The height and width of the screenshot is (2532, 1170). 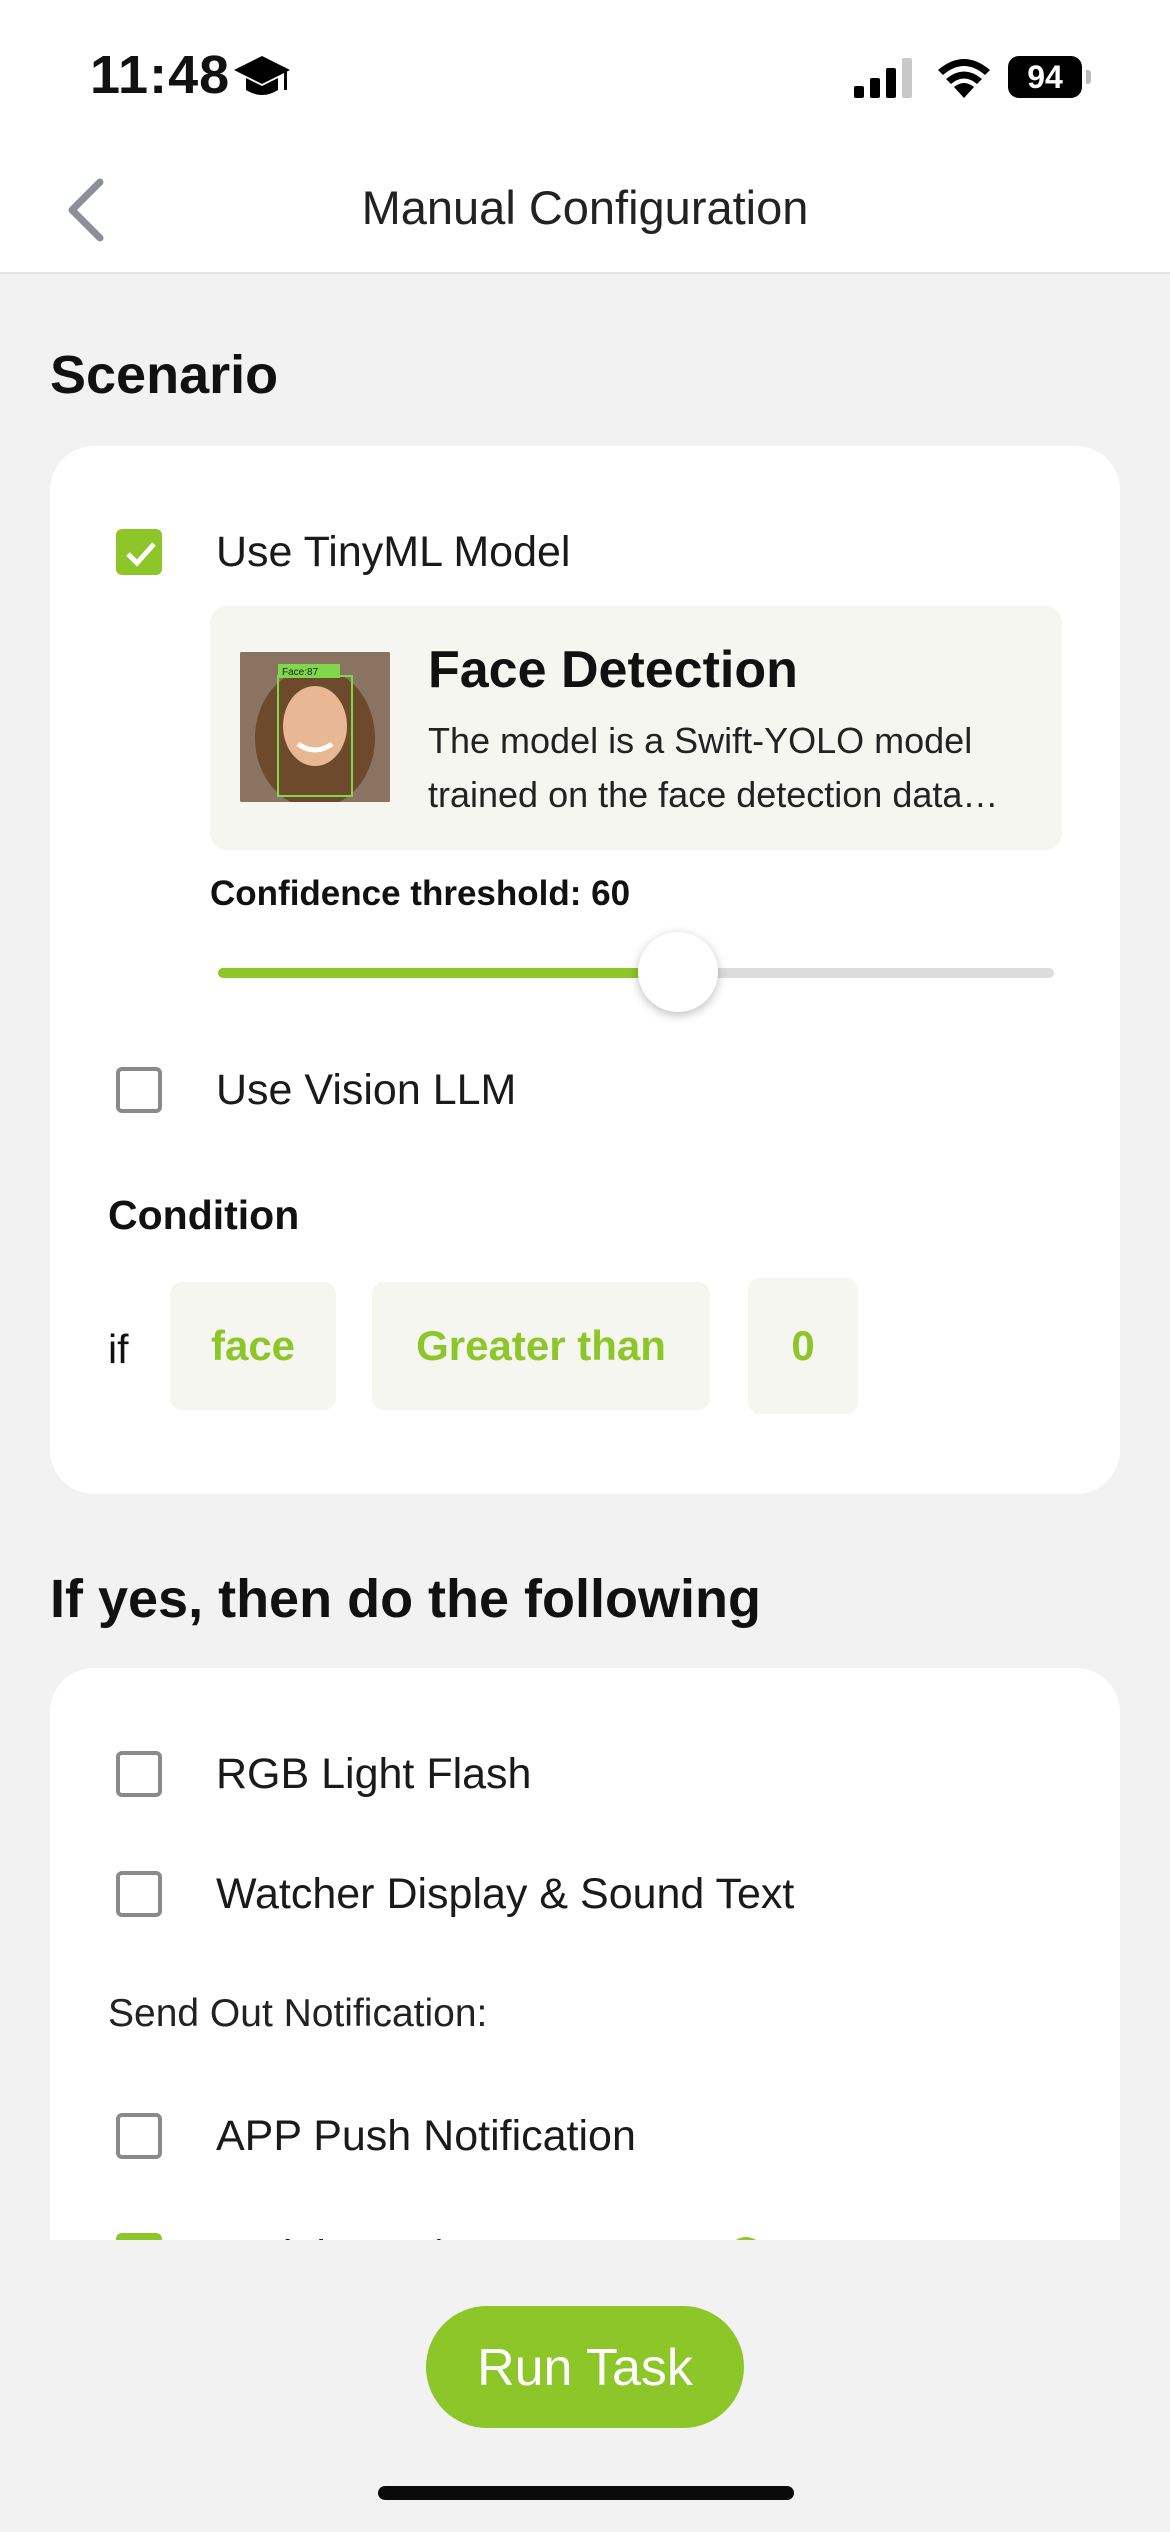 What do you see at coordinates (393, 551) in the screenshot?
I see `tinyml-label: Use TinyML Model` at bounding box center [393, 551].